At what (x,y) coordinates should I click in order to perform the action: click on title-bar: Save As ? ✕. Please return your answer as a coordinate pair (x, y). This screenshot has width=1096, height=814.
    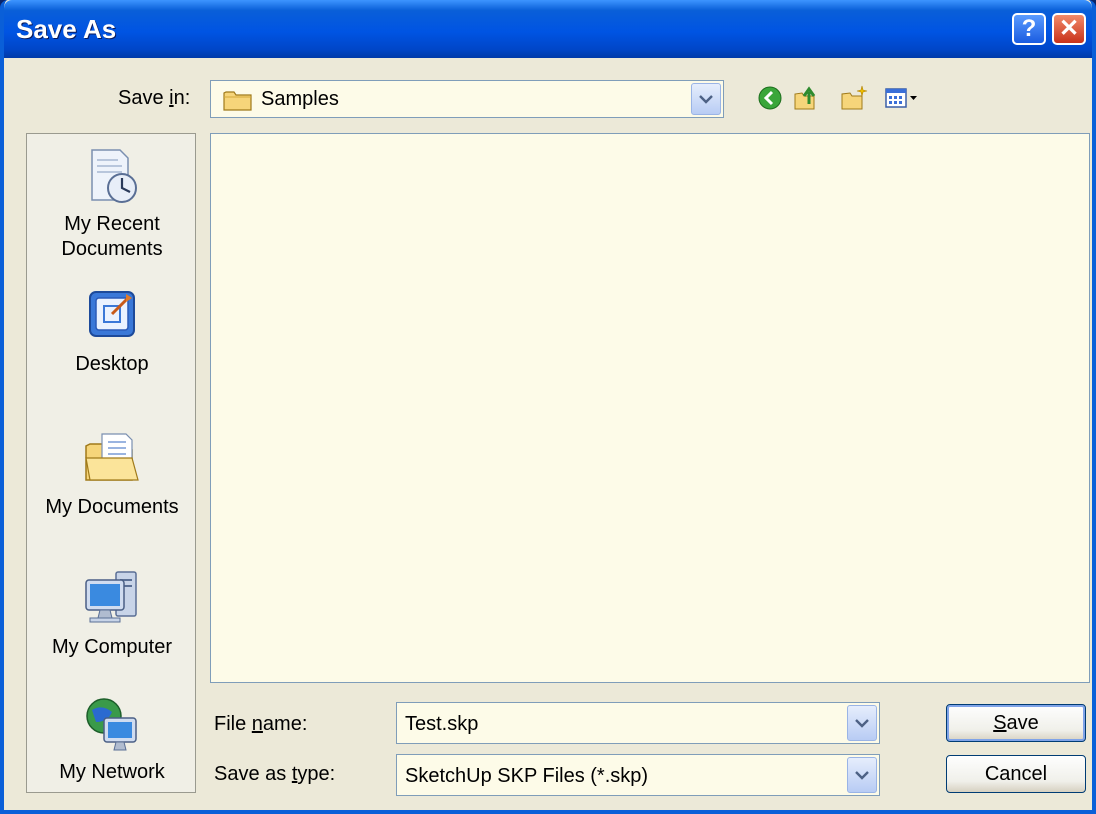
    Looking at the image, I should click on (548, 29).